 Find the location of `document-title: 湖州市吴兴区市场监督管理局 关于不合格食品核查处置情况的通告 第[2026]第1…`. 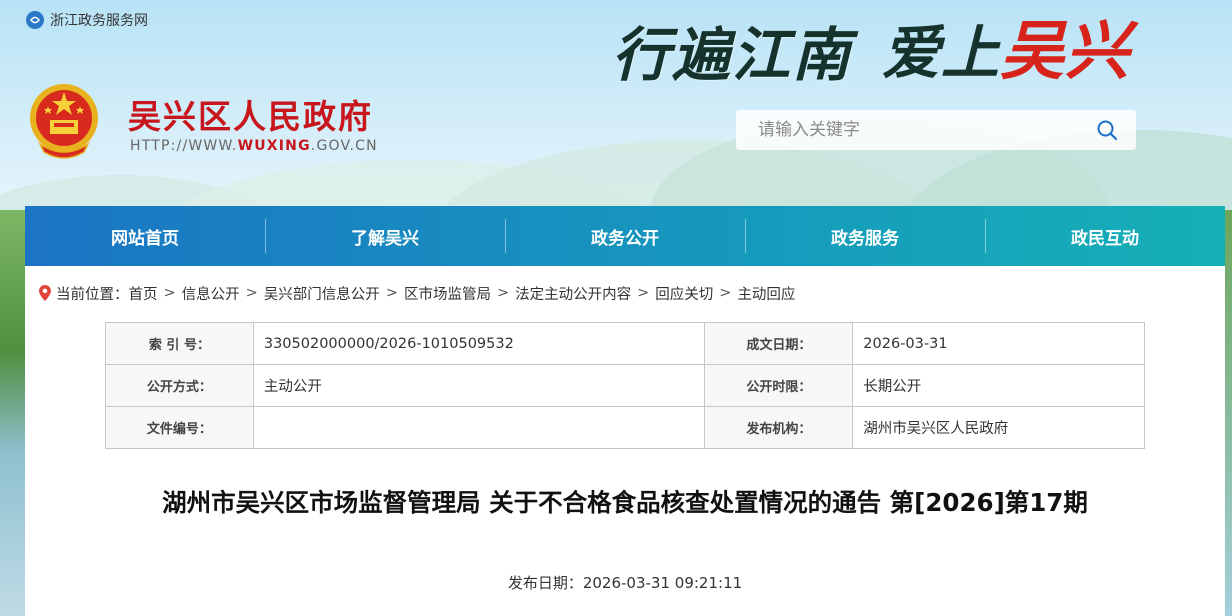

document-title: 湖州市吴兴区市场监督管理局 关于不合格食品核查处置情况的通告 第[2026]第1… is located at coordinates (625, 502).